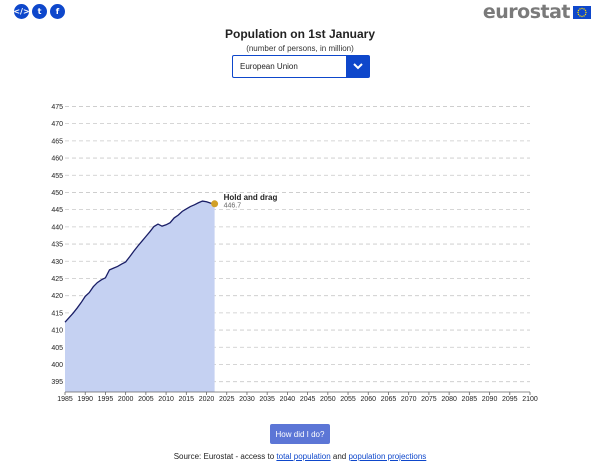 The width and height of the screenshot is (600, 468). Describe the element at coordinates (57, 245) in the screenshot. I see `y-tick-label: 435` at that location.